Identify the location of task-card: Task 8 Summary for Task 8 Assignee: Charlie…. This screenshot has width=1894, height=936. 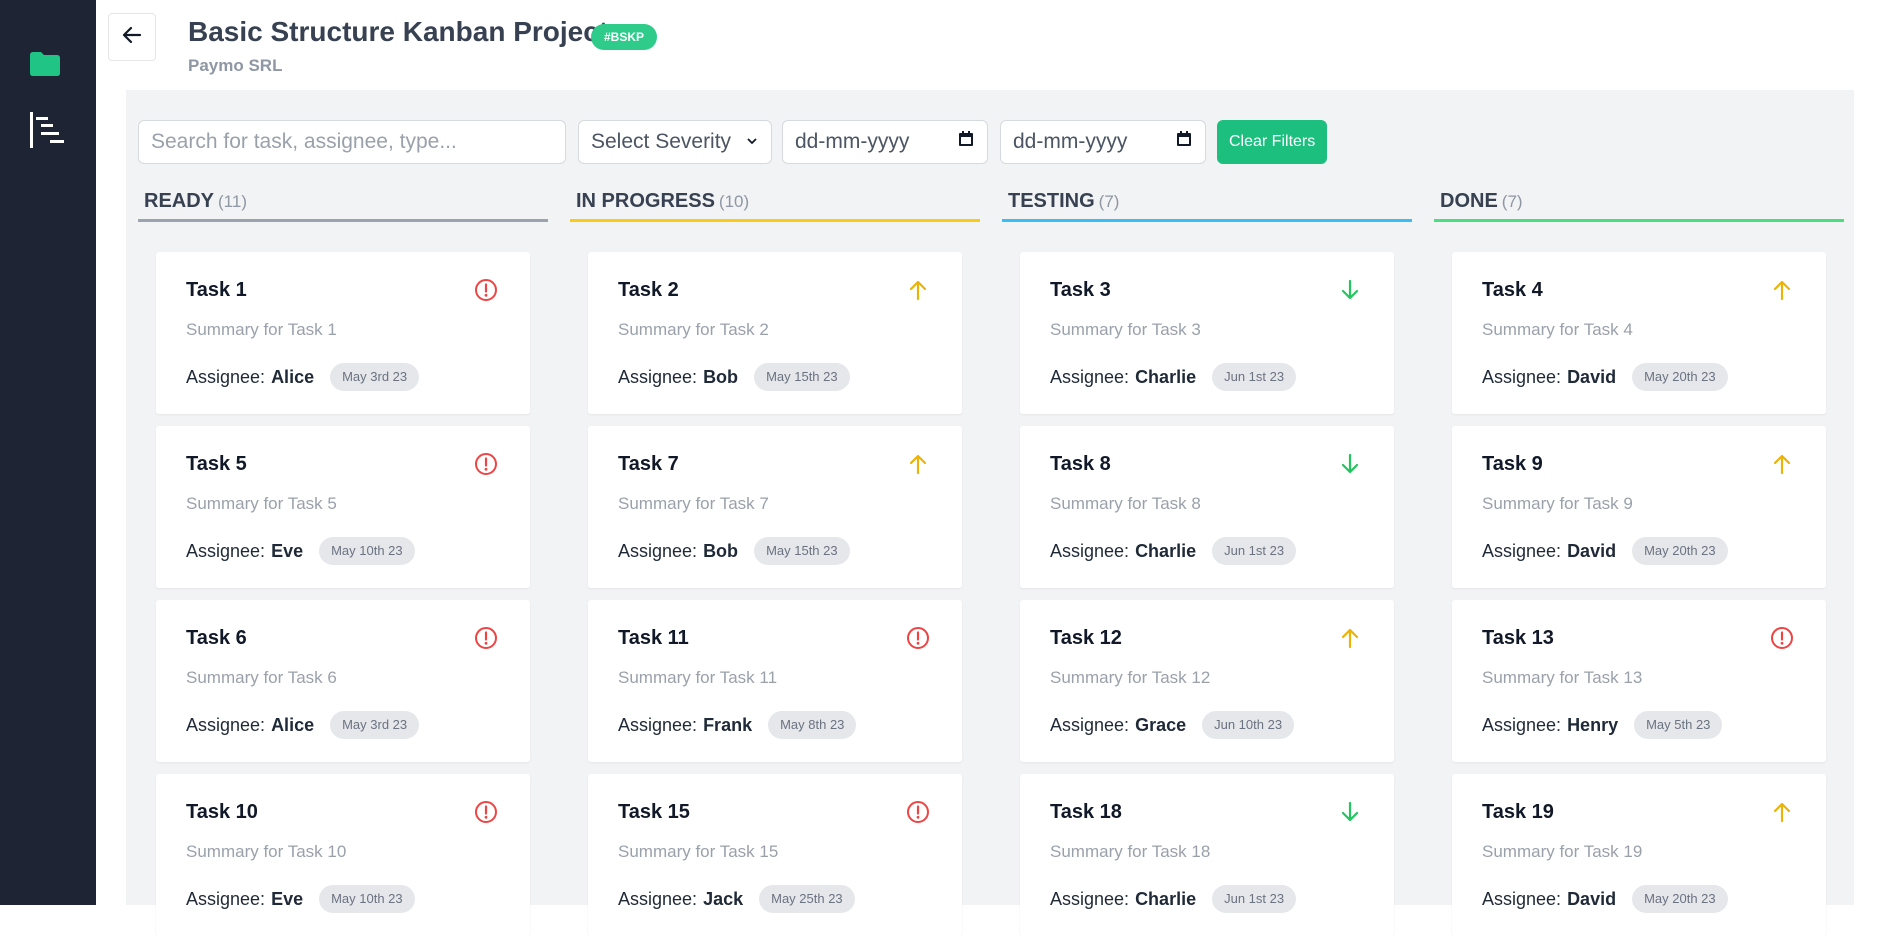
(1207, 507).